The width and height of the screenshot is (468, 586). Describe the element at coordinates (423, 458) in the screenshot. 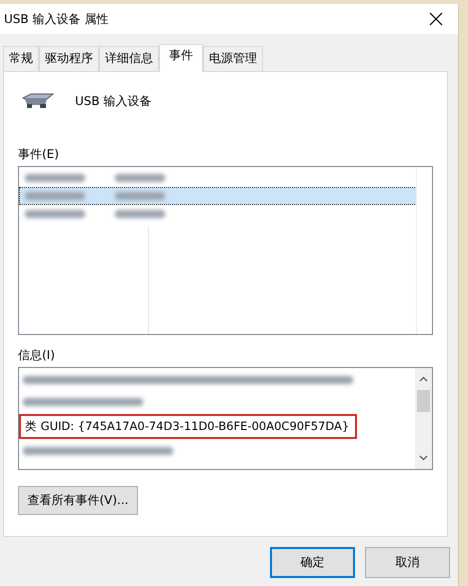

I see `scroll-down-icon` at that location.